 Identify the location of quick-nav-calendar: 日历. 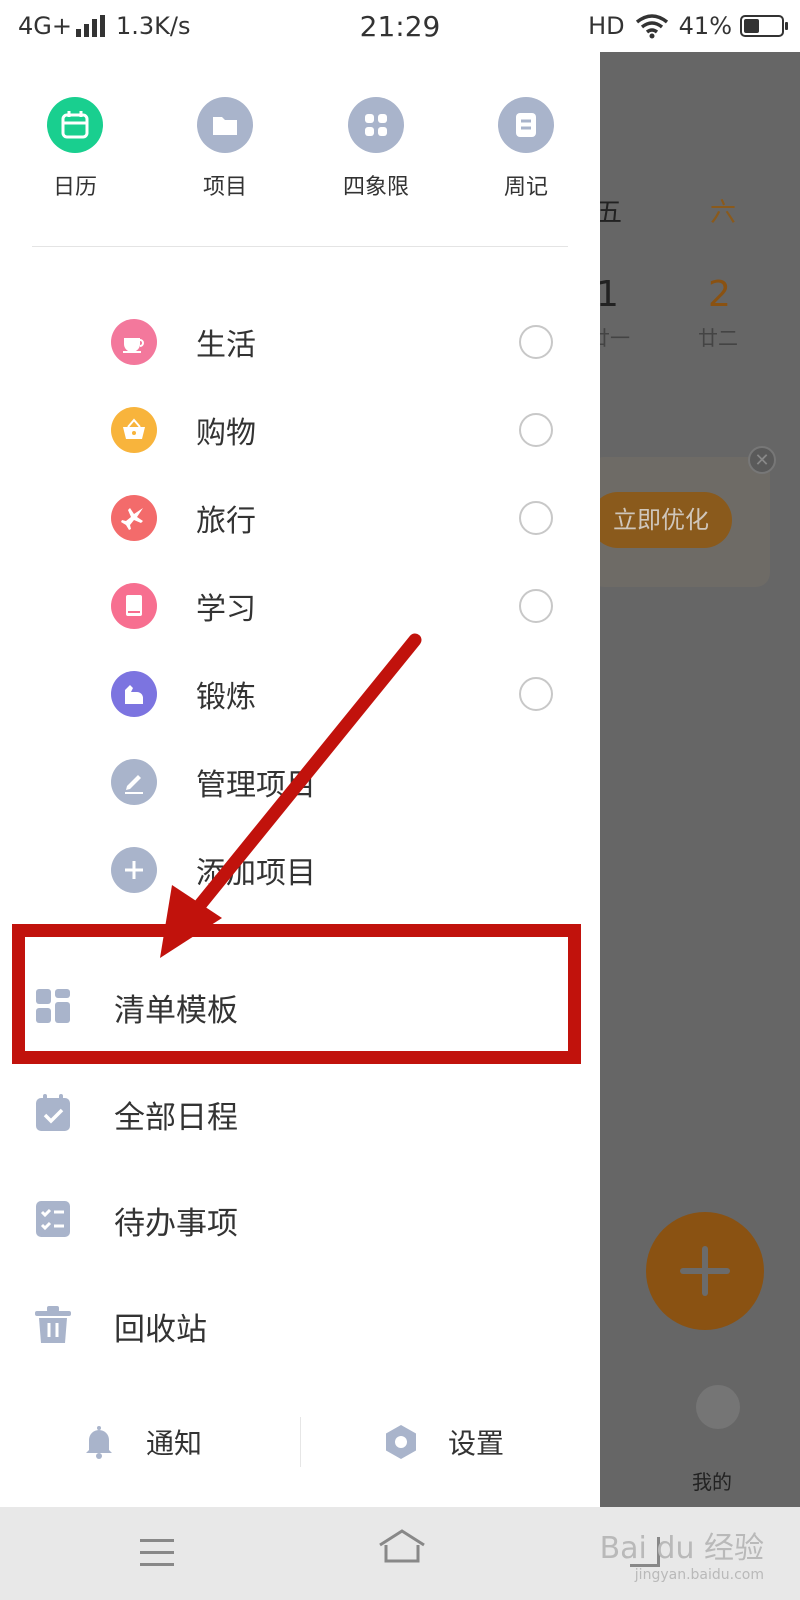
(75, 149).